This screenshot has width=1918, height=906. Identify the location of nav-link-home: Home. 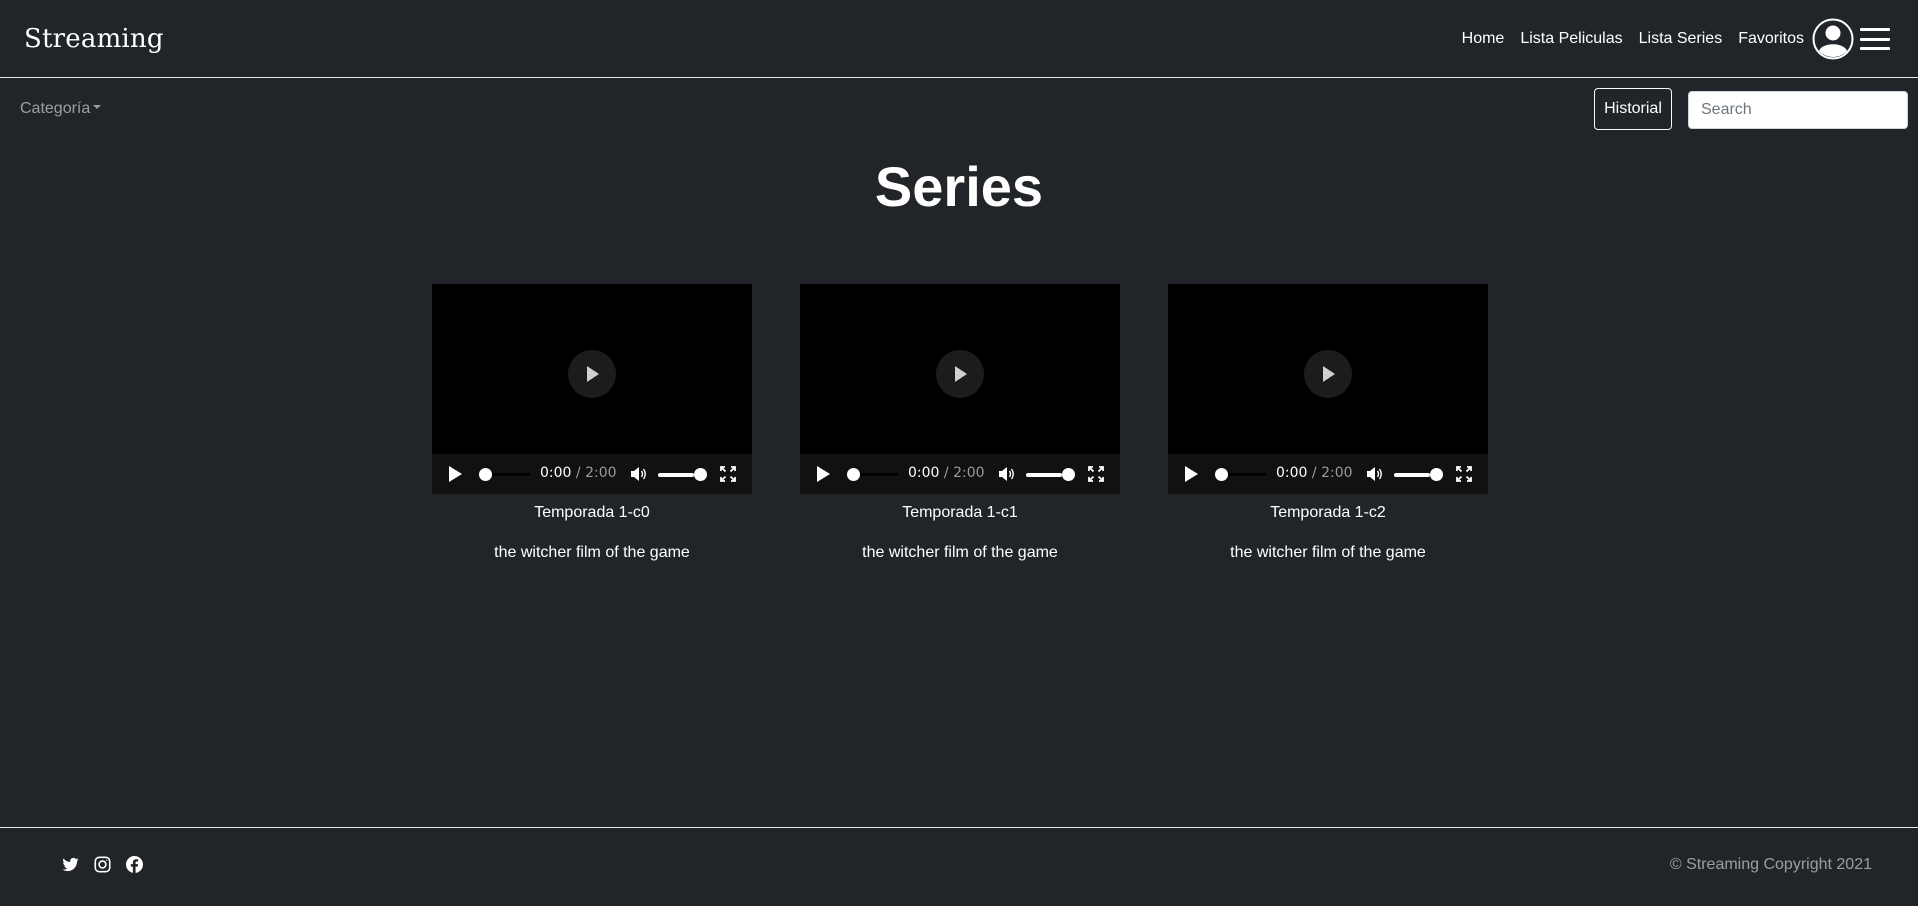
(1483, 39).